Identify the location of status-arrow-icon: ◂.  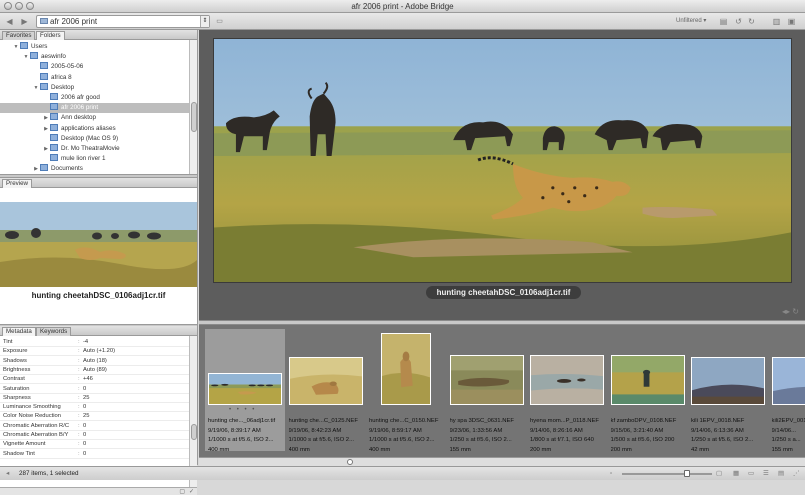
(7, 474).